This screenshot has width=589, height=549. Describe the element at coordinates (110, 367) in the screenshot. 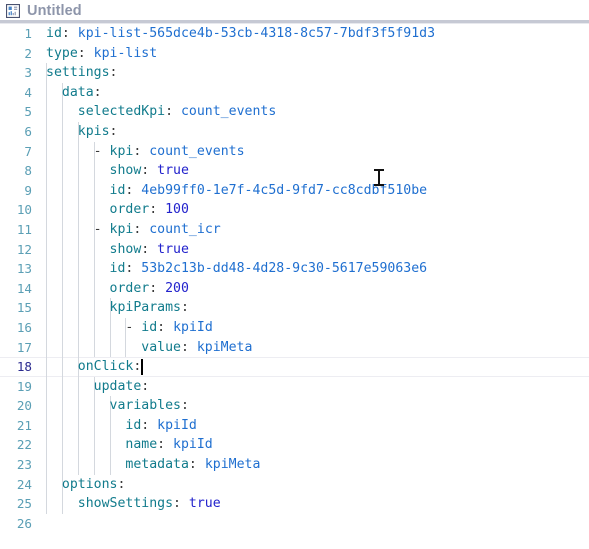

I see `code-line-text: onClick:` at that location.